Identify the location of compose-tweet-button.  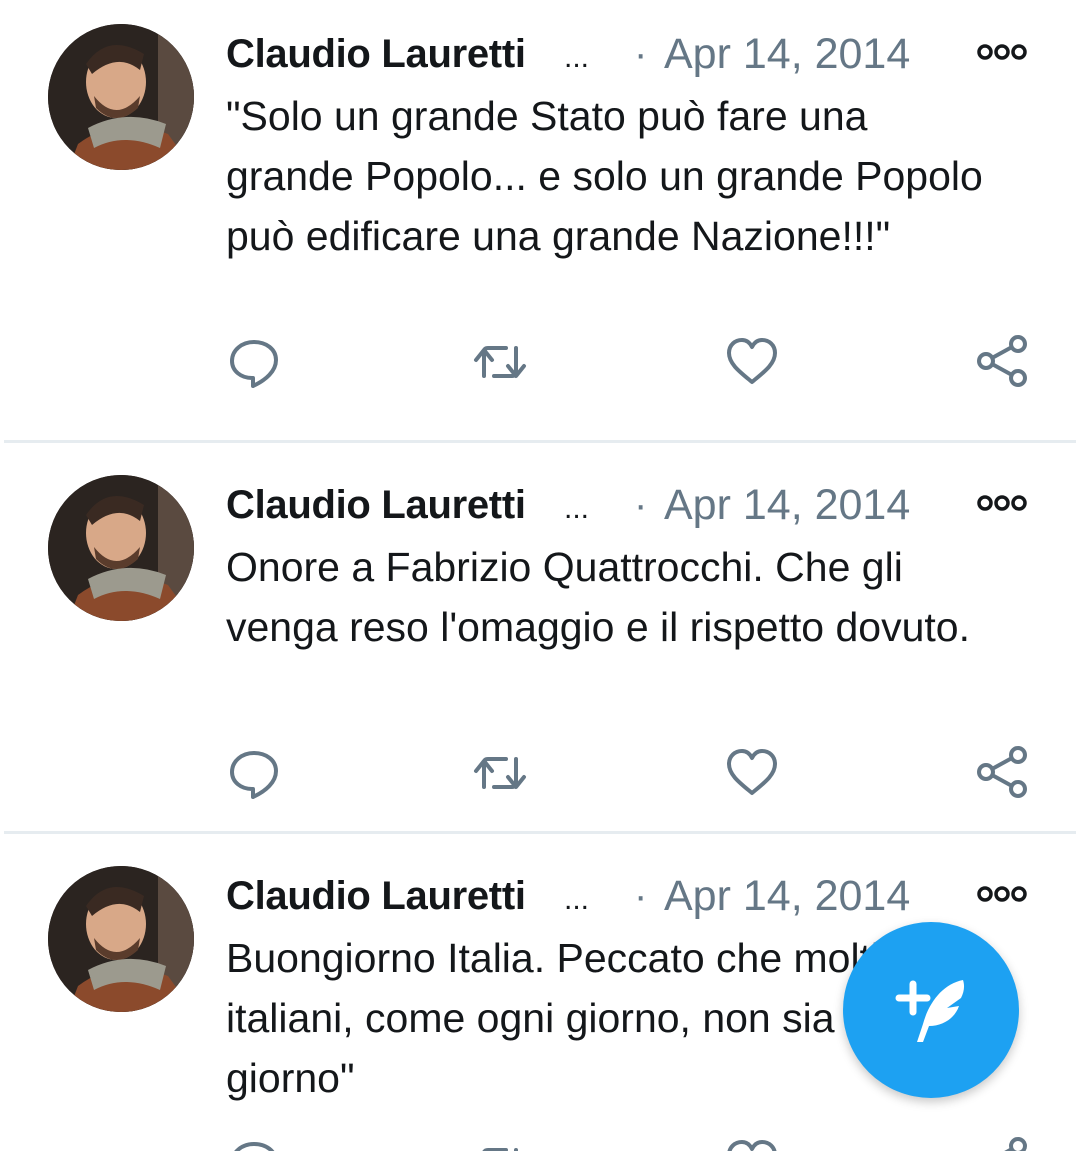
(931, 1010).